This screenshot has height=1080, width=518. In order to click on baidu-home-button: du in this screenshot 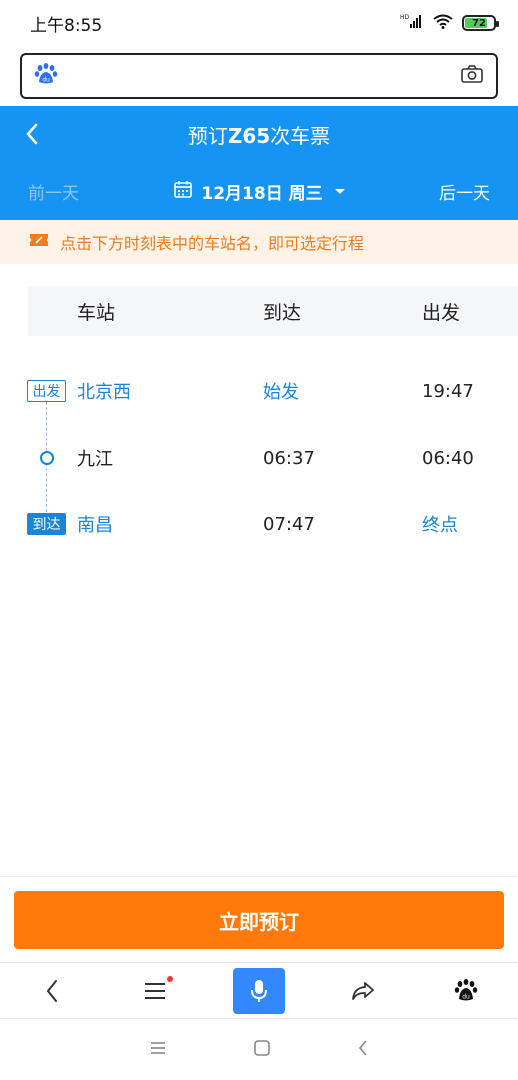, I will do `click(466, 991)`.